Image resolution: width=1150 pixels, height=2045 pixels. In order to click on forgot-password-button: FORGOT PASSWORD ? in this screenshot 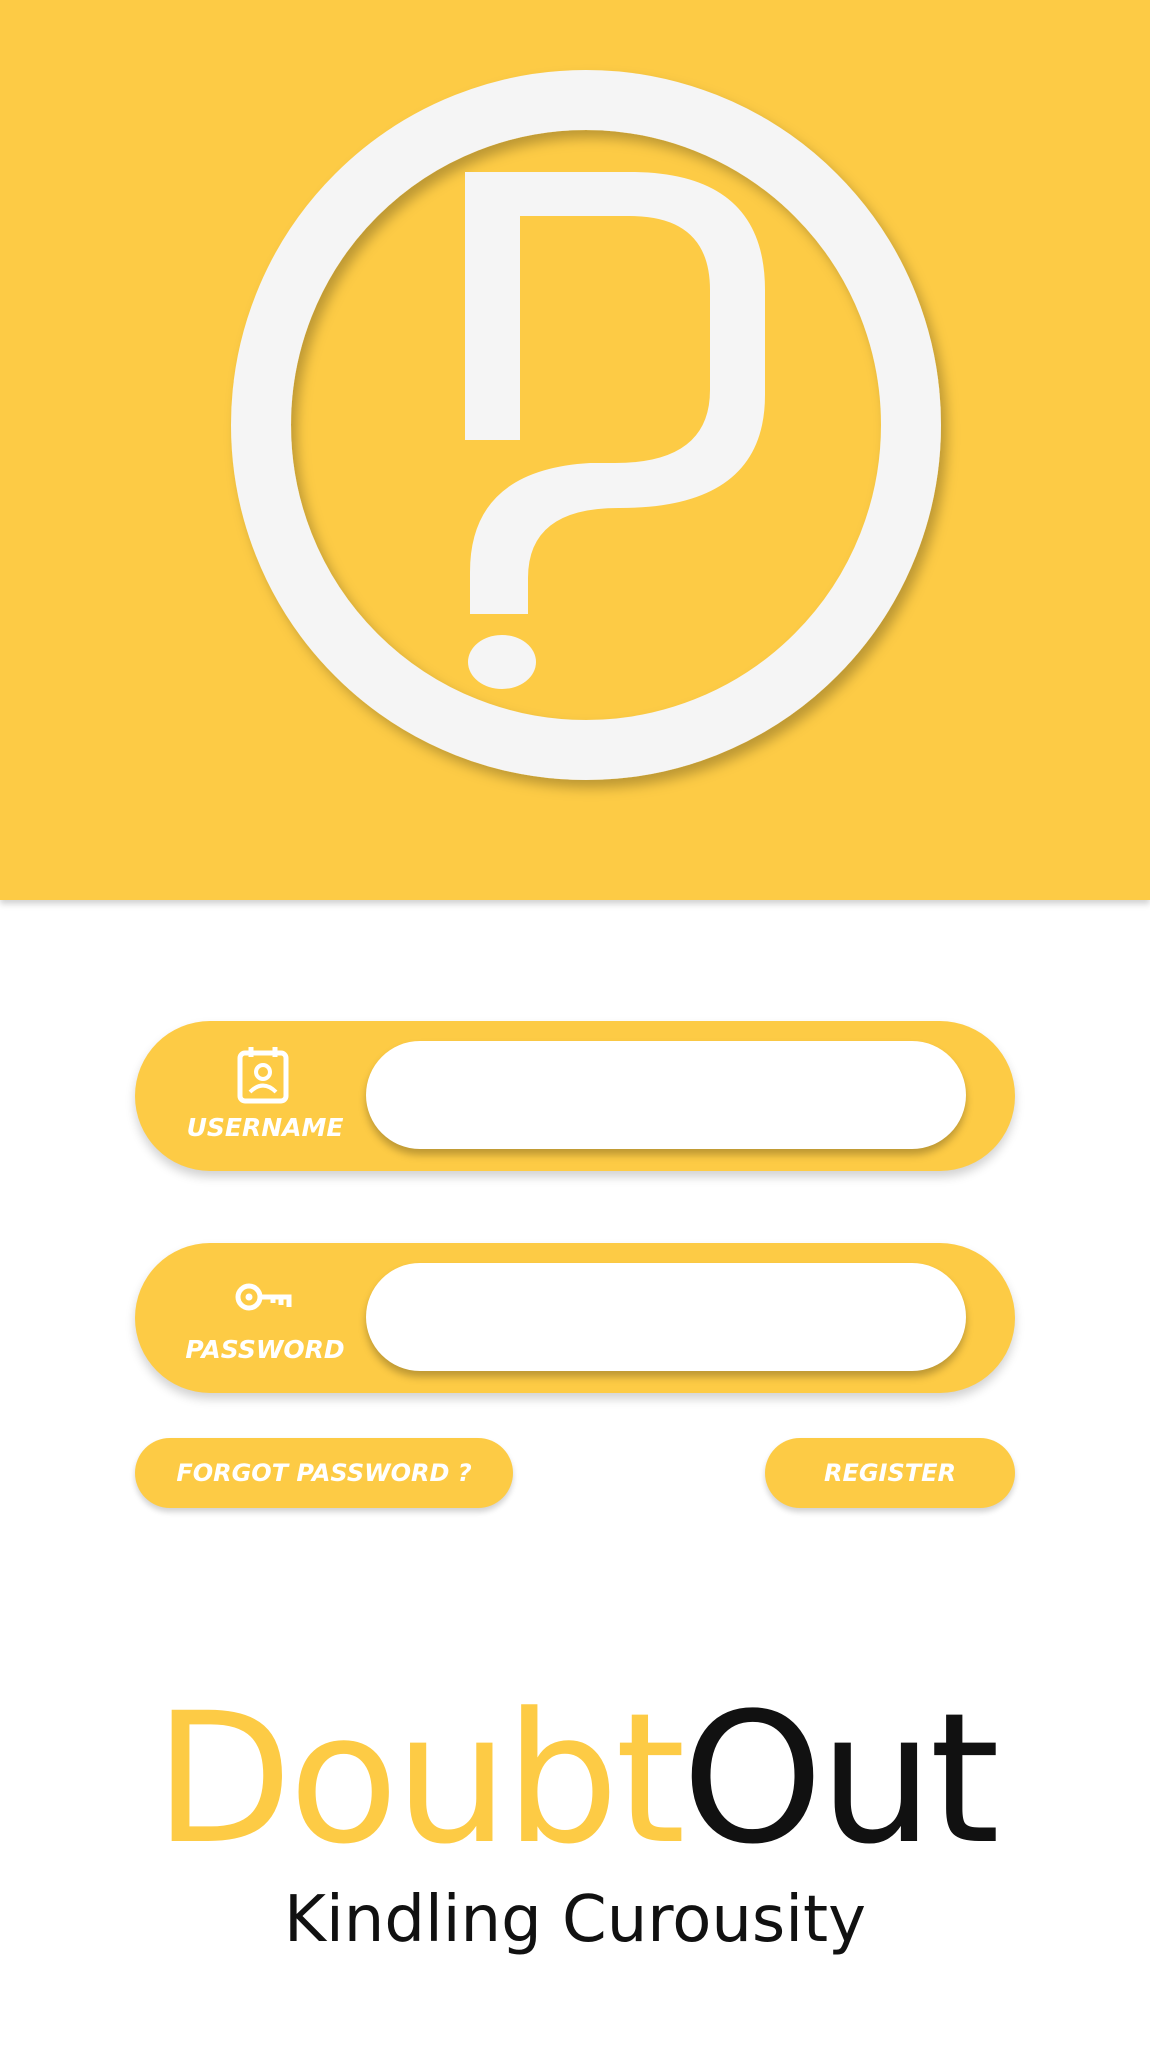, I will do `click(324, 1473)`.